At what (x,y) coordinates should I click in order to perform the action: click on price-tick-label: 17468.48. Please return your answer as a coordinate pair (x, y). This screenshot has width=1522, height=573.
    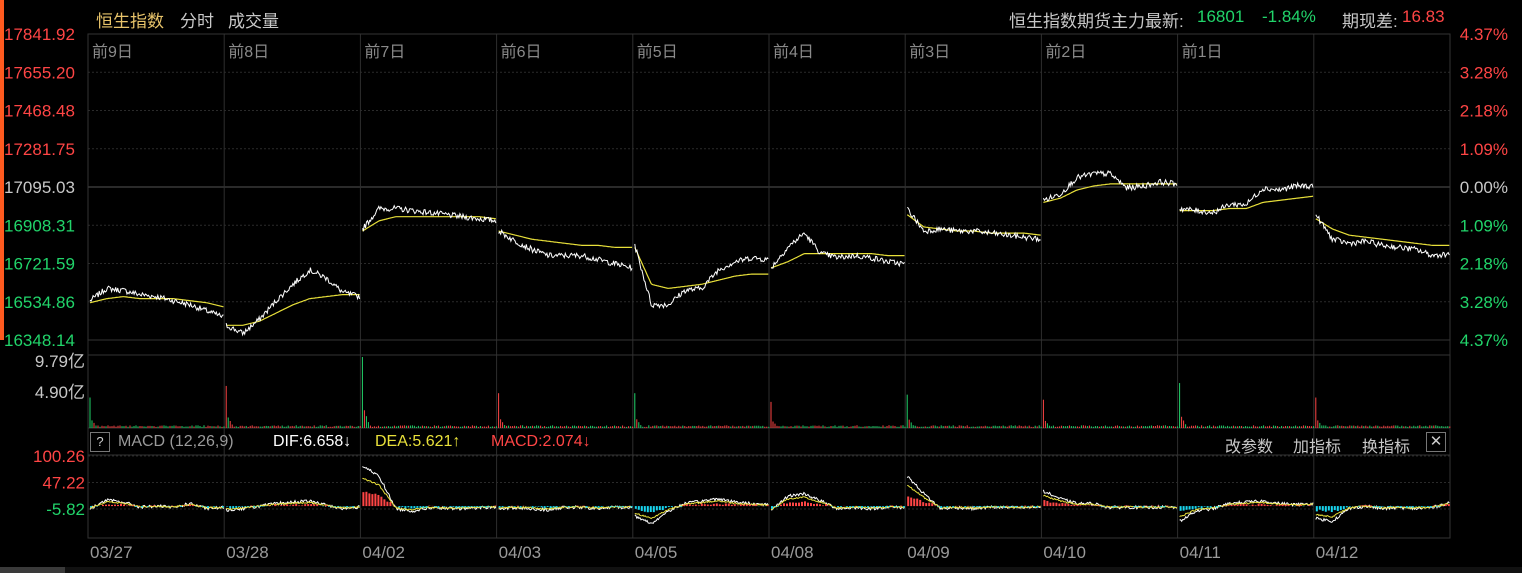
    Looking at the image, I should click on (39, 111).